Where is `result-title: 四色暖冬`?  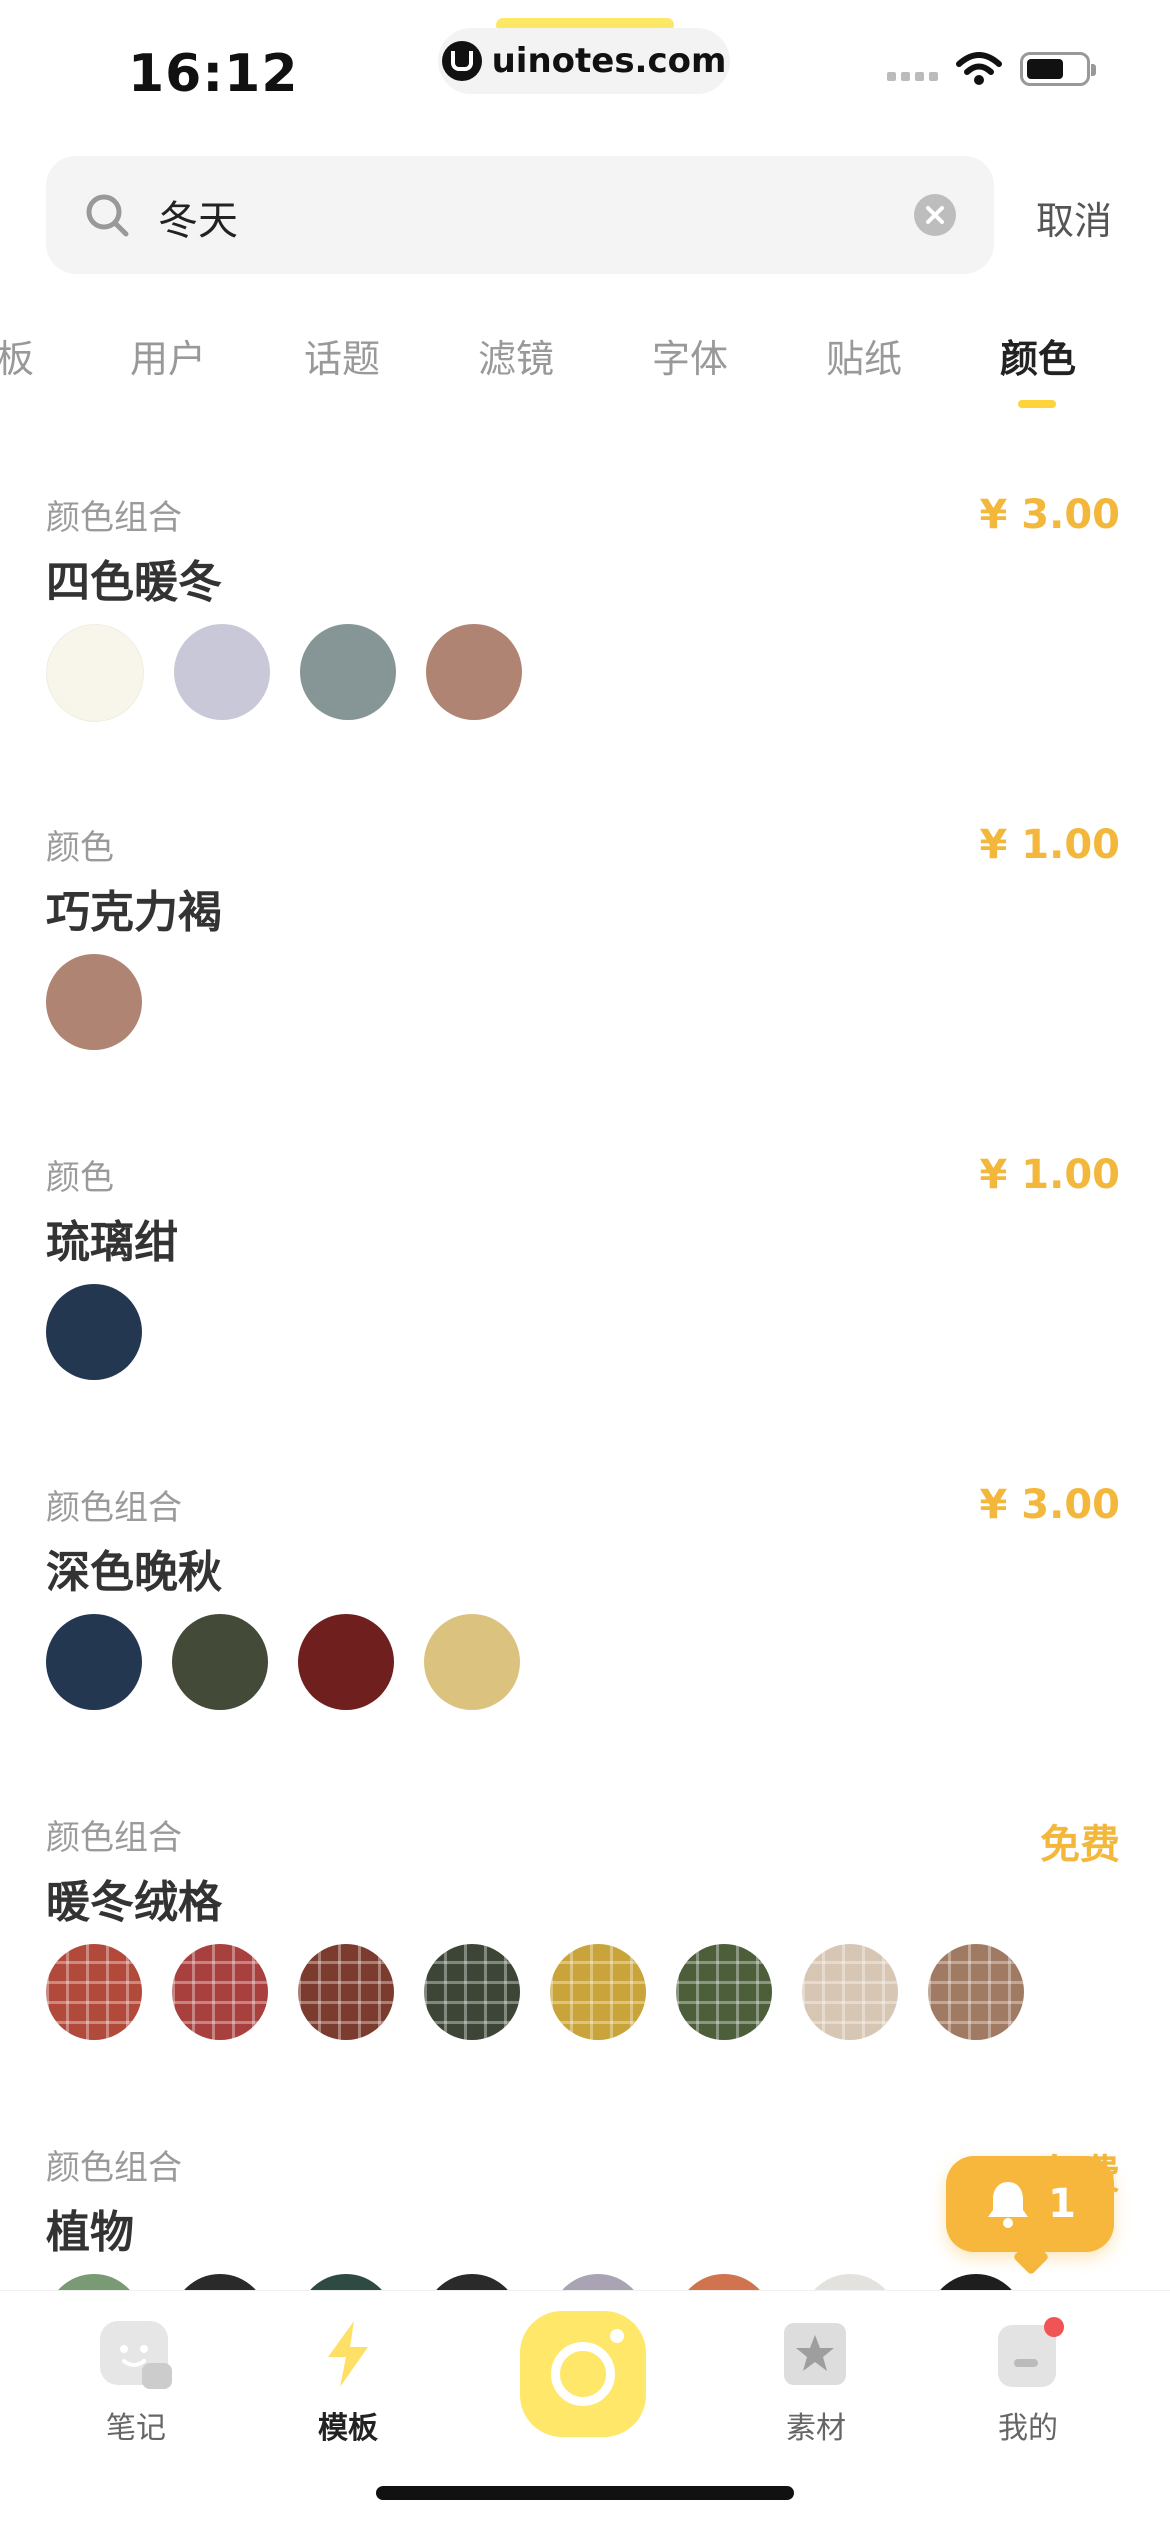 result-title: 四色暖冬 is located at coordinates (134, 582).